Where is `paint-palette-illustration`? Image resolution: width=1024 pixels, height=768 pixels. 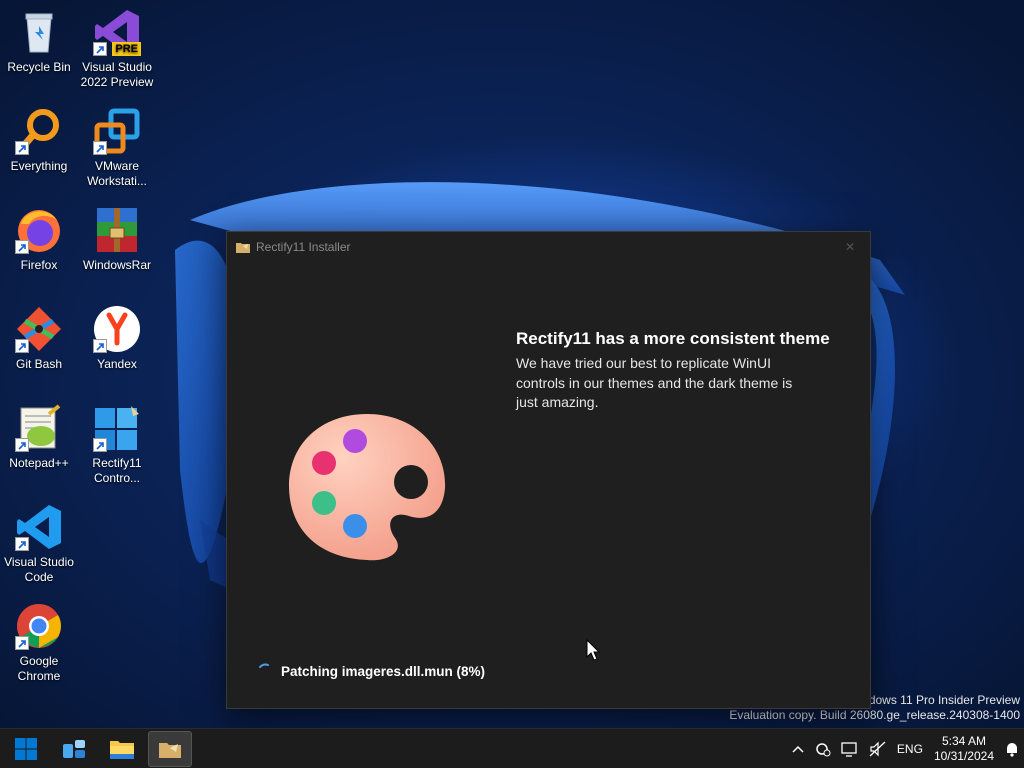
paint-palette-illustration is located at coordinates (367, 487).